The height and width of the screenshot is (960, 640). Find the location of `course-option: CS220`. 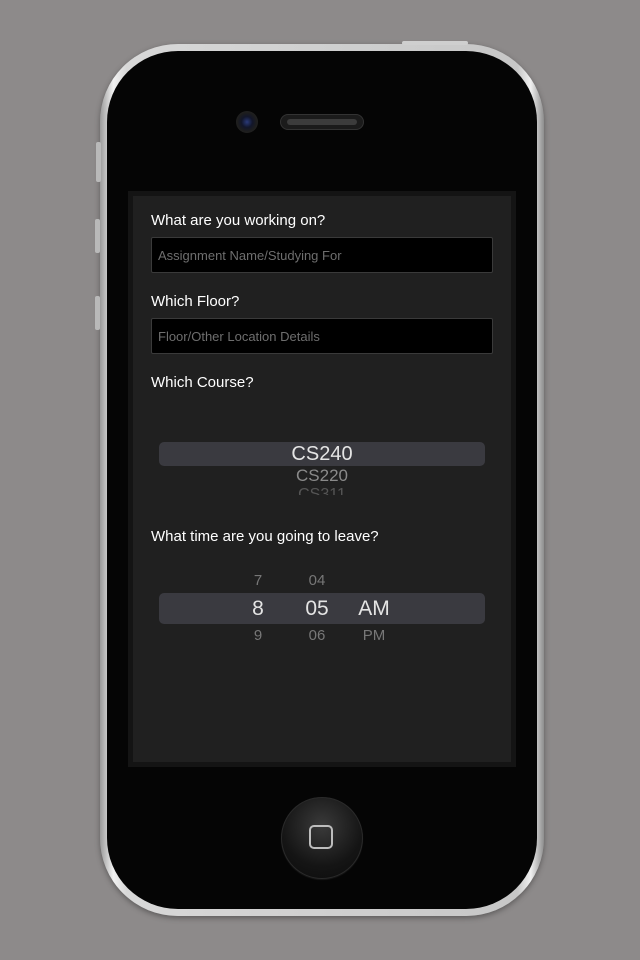

course-option: CS220 is located at coordinates (322, 476).